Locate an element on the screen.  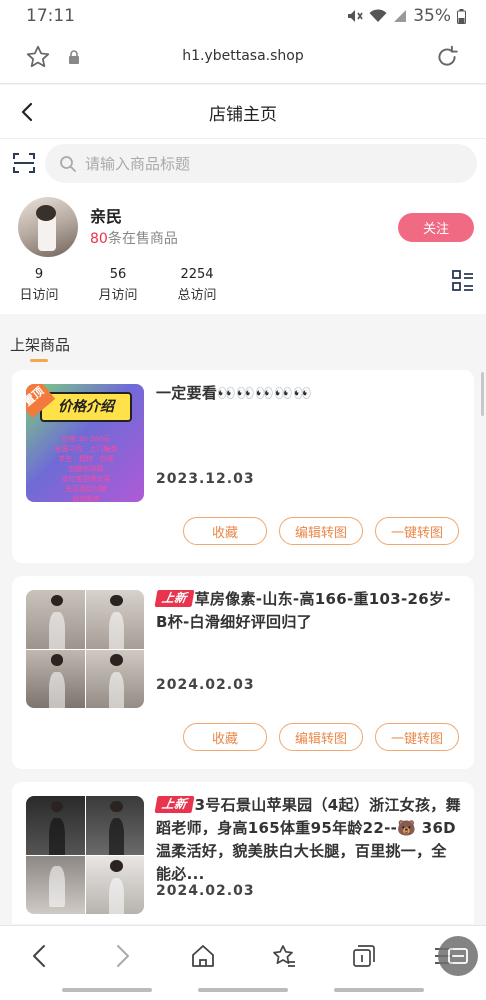
scan-icon is located at coordinates (24, 163).